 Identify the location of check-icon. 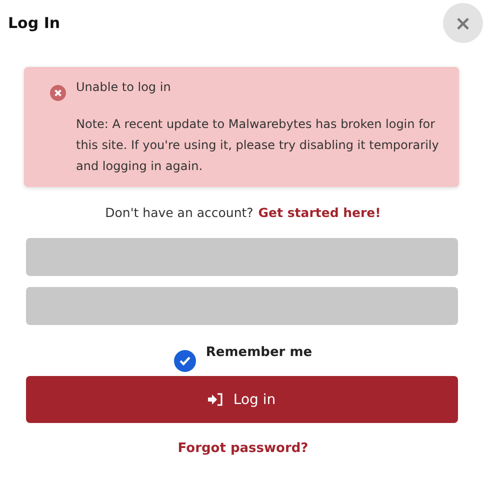
(184, 361).